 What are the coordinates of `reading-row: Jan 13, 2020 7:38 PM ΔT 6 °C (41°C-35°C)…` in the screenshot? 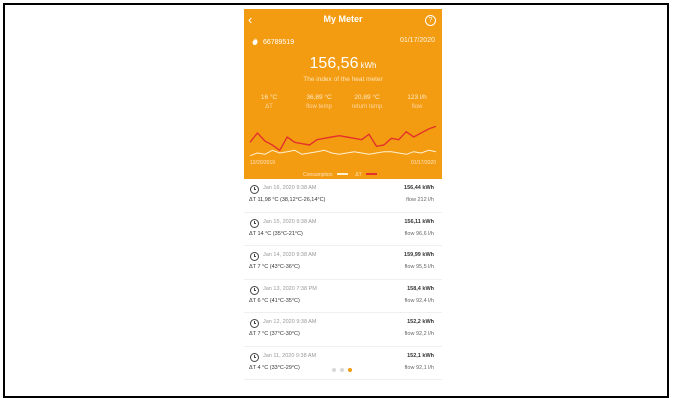 It's located at (343, 296).